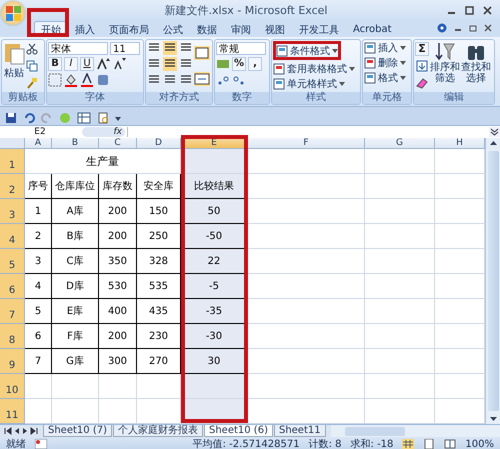 The height and width of the screenshot is (449, 500). What do you see at coordinates (460, 143) in the screenshot?
I see `column-header: H` at bounding box center [460, 143].